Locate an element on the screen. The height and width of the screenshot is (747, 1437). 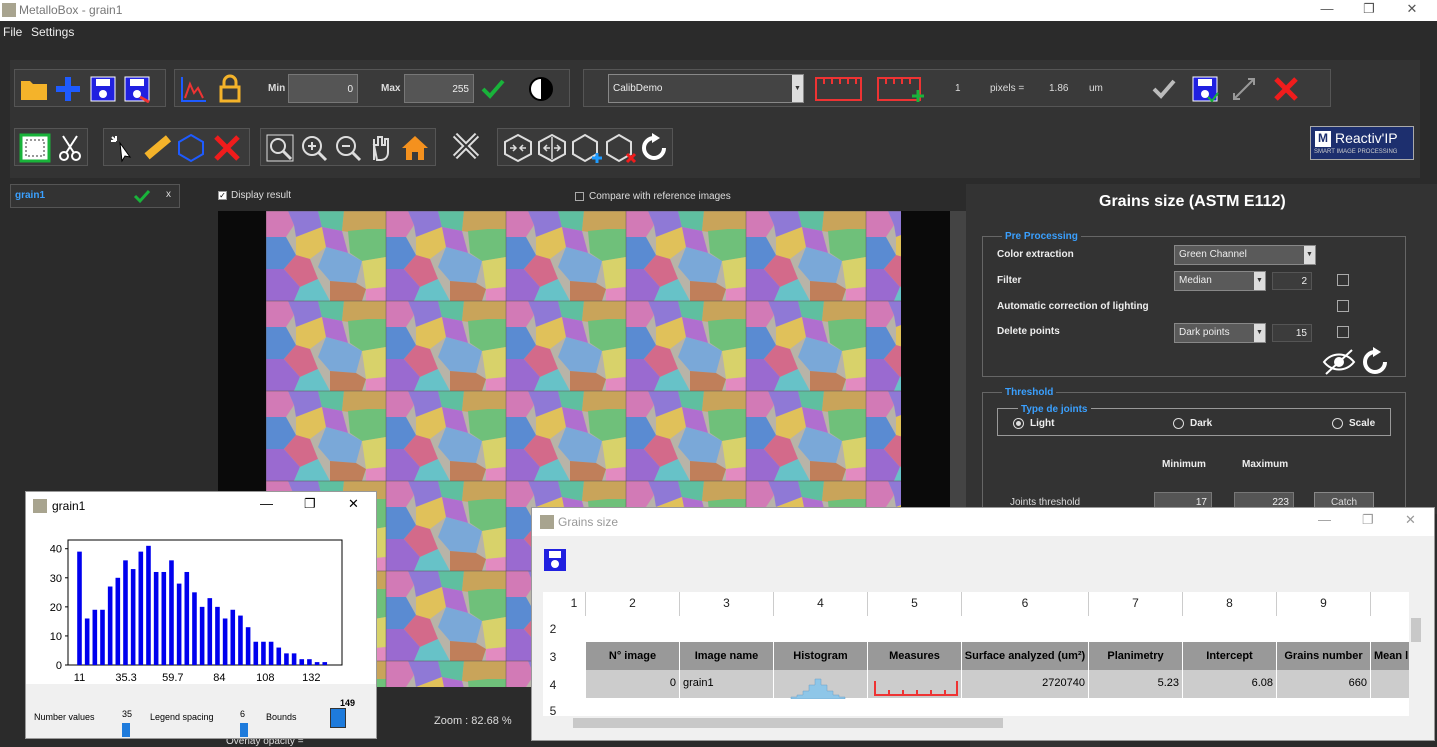
scale-radio is located at coordinates (1337, 423).